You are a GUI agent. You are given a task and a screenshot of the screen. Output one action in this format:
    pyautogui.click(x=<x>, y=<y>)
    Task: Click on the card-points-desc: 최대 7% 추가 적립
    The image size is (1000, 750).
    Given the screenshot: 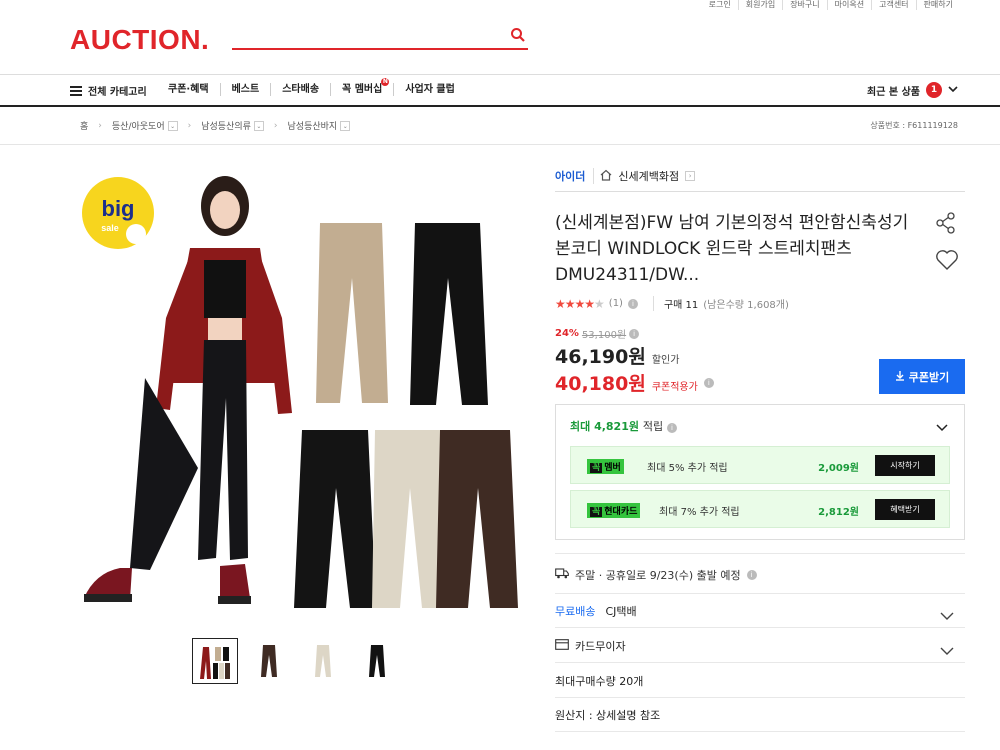 What is the action you would take?
    pyautogui.click(x=699, y=512)
    